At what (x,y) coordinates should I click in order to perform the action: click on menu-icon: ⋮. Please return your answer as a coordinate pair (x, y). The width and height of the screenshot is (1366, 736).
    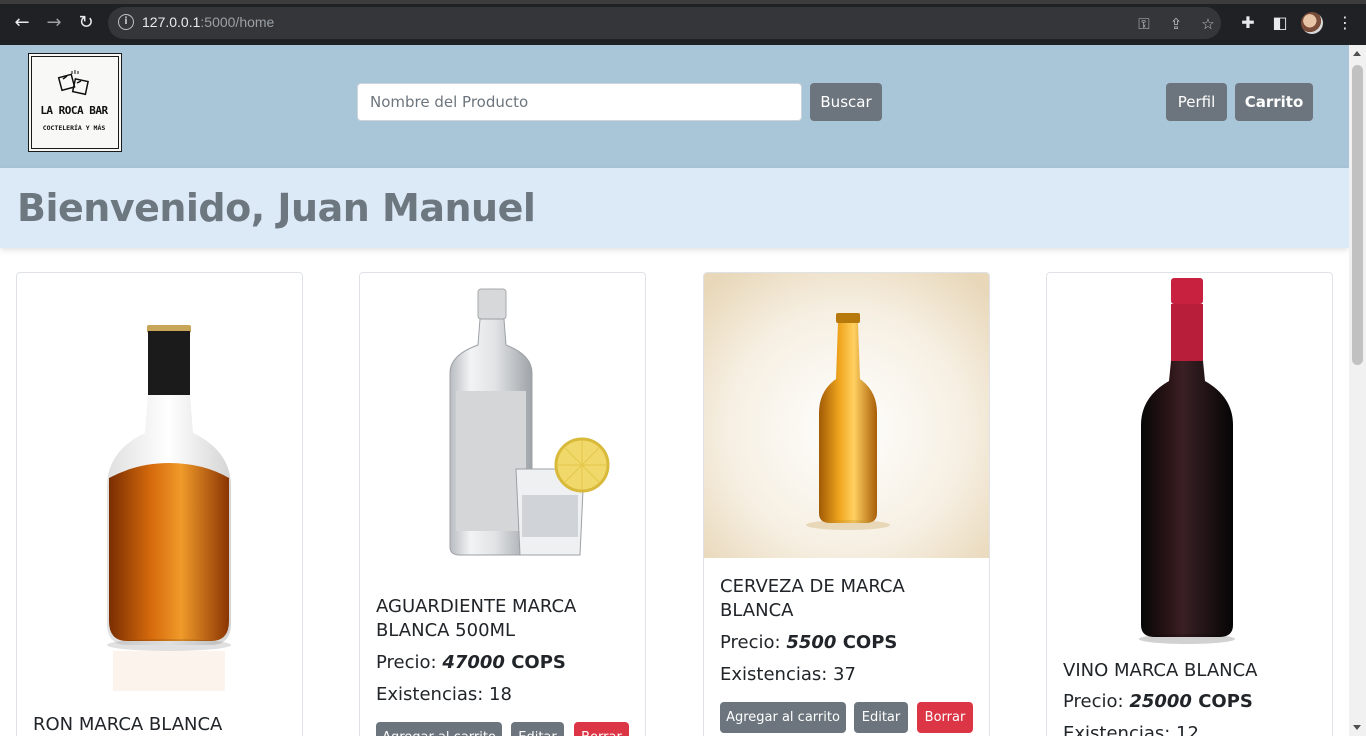
    Looking at the image, I should click on (1345, 23).